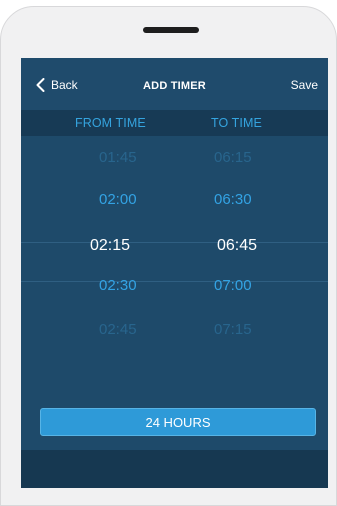 Image resolution: width=337 pixels, height=506 pixels. Describe the element at coordinates (304, 85) in the screenshot. I see `save-button: Save` at that location.